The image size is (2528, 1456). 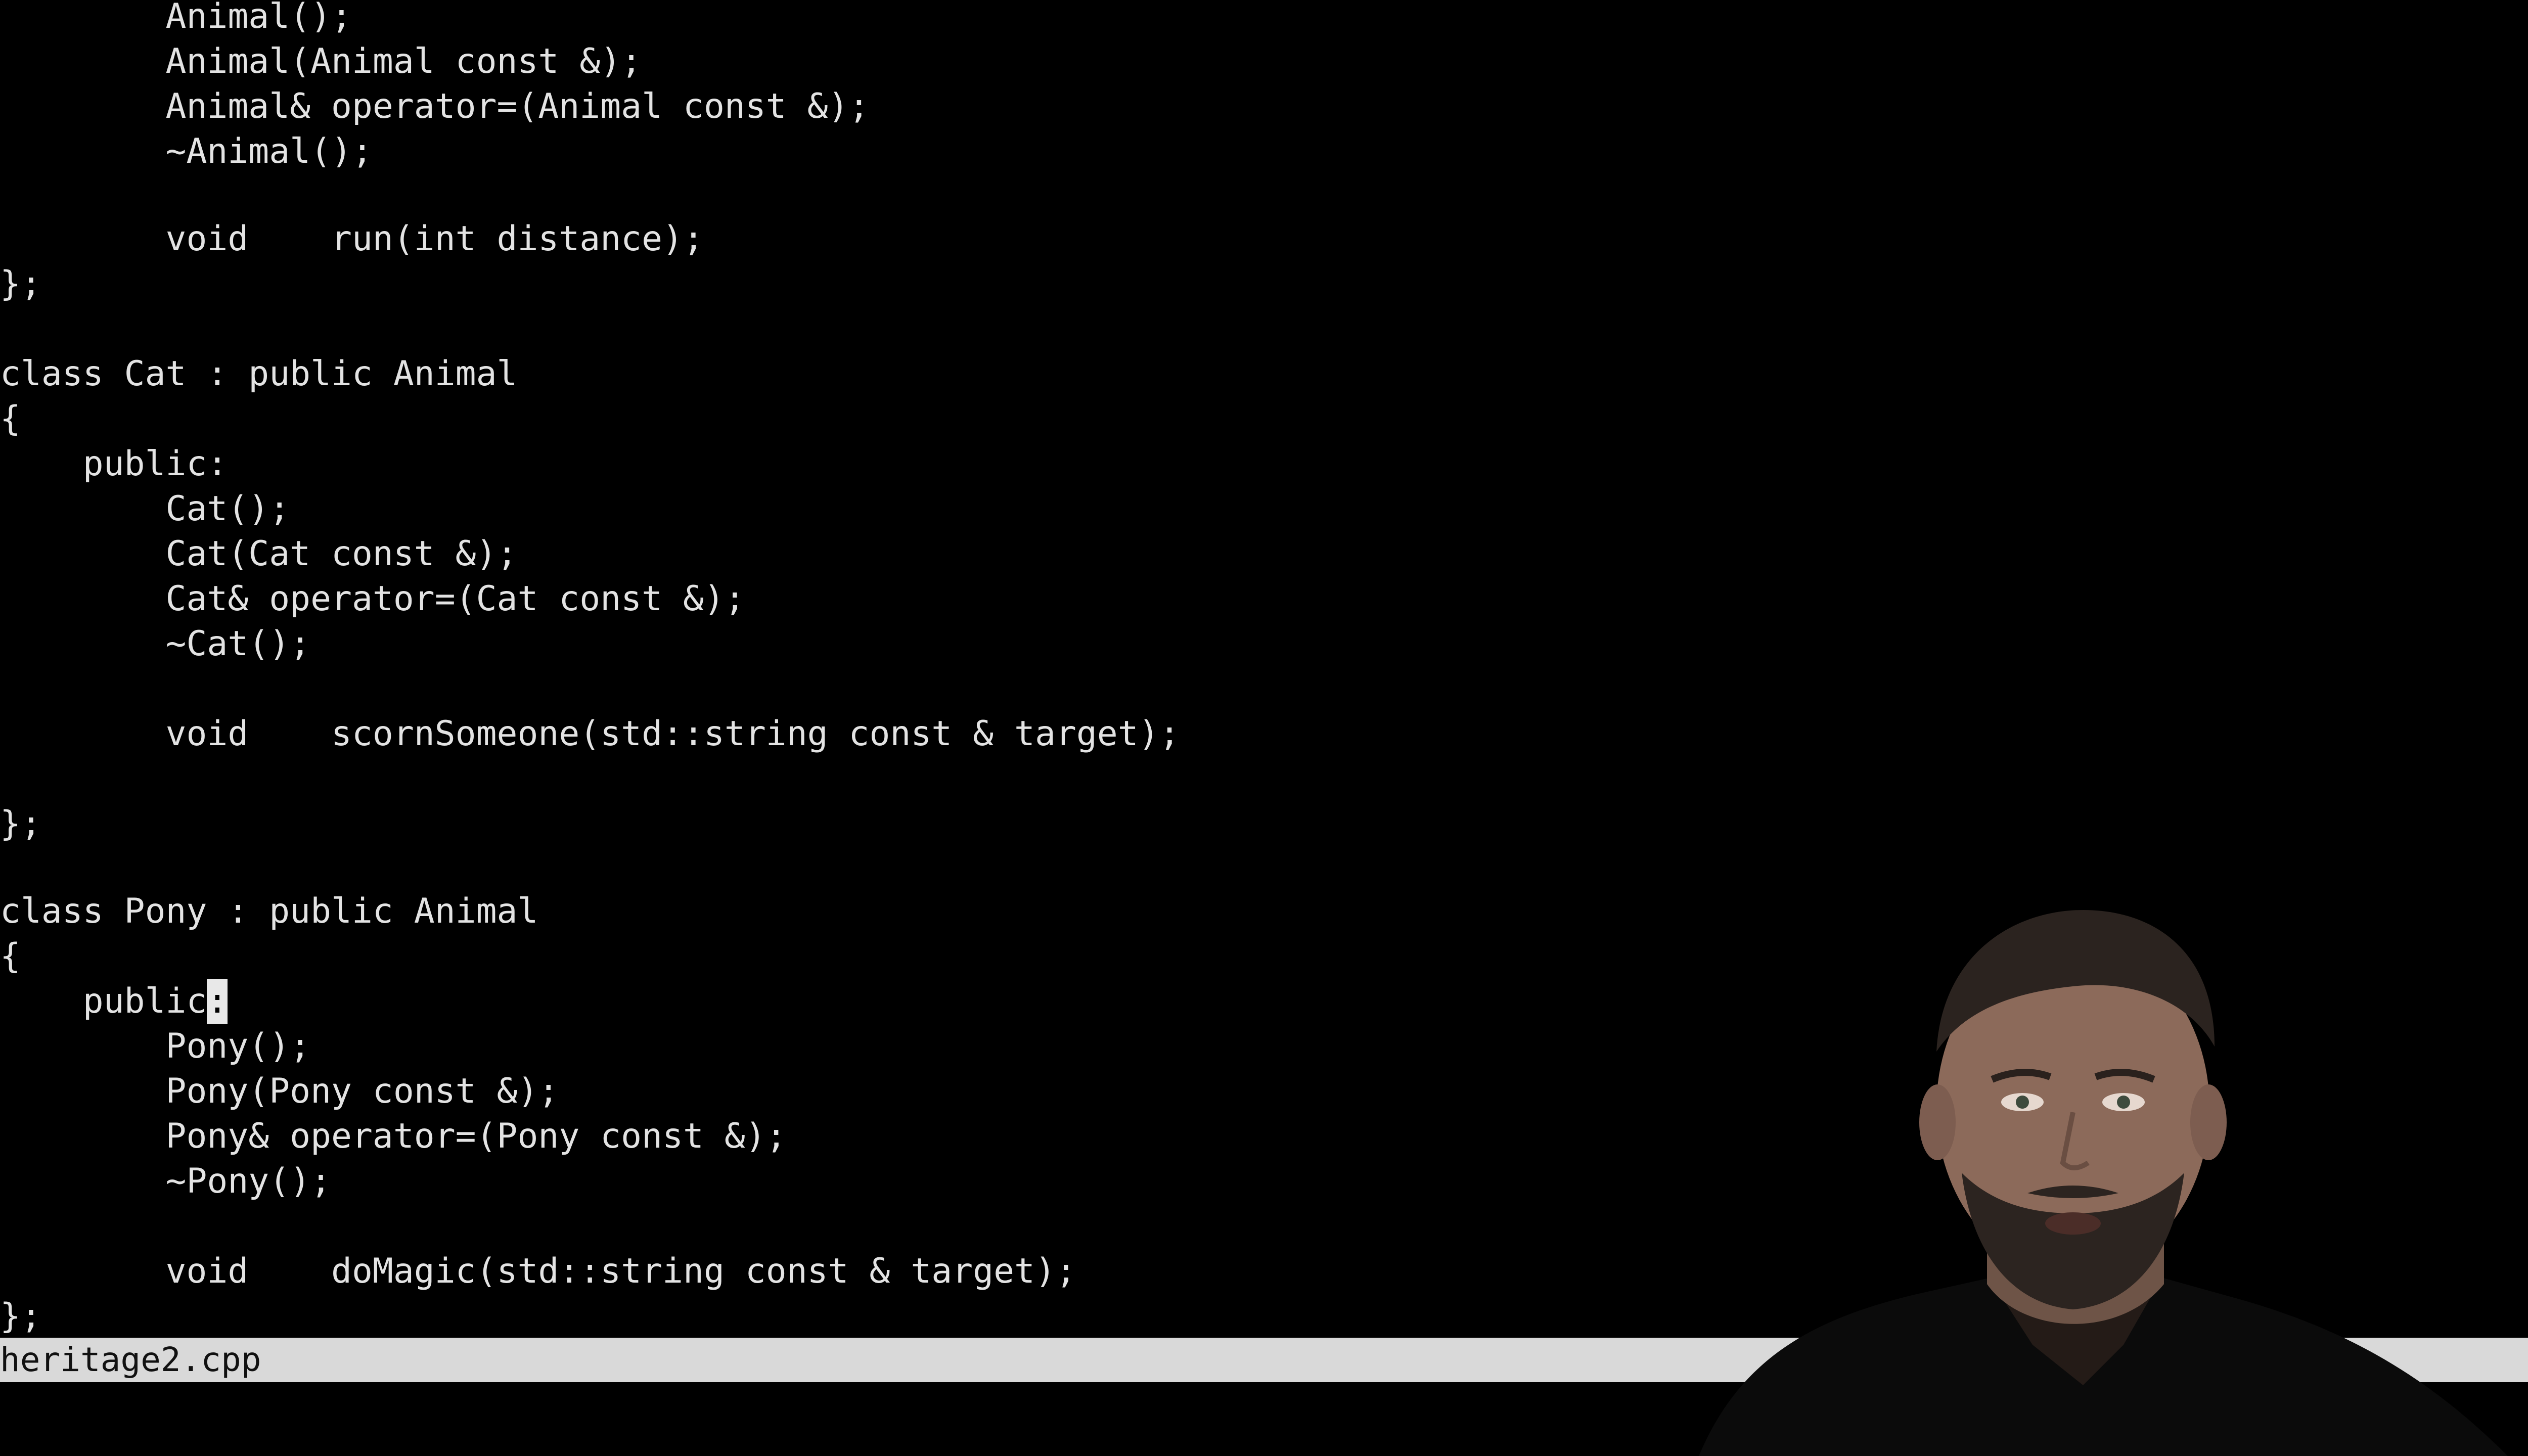 I want to click on code-line: void run(int distance);, so click(x=352, y=239).